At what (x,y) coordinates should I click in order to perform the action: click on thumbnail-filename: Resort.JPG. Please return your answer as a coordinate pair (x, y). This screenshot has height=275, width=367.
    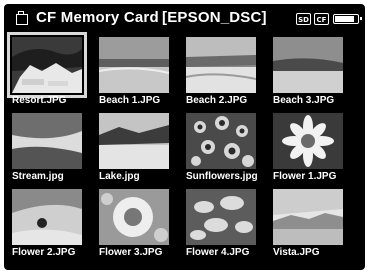
    Looking at the image, I should click on (39, 100).